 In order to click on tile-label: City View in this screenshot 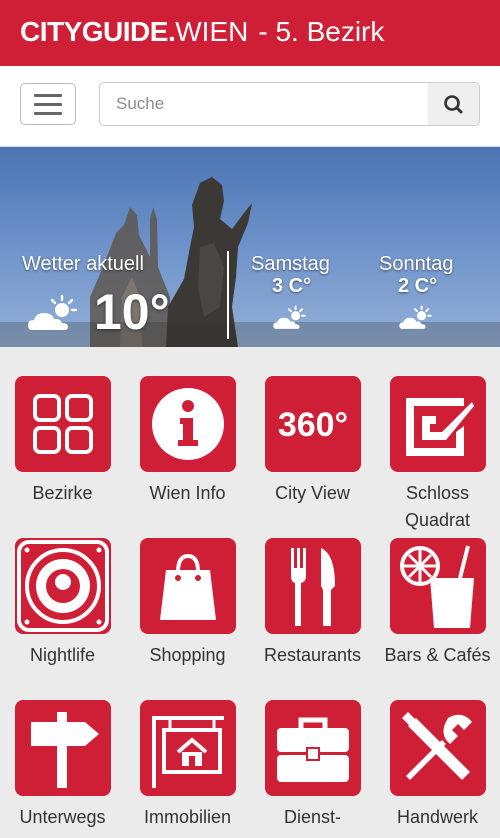, I will do `click(312, 493)`.